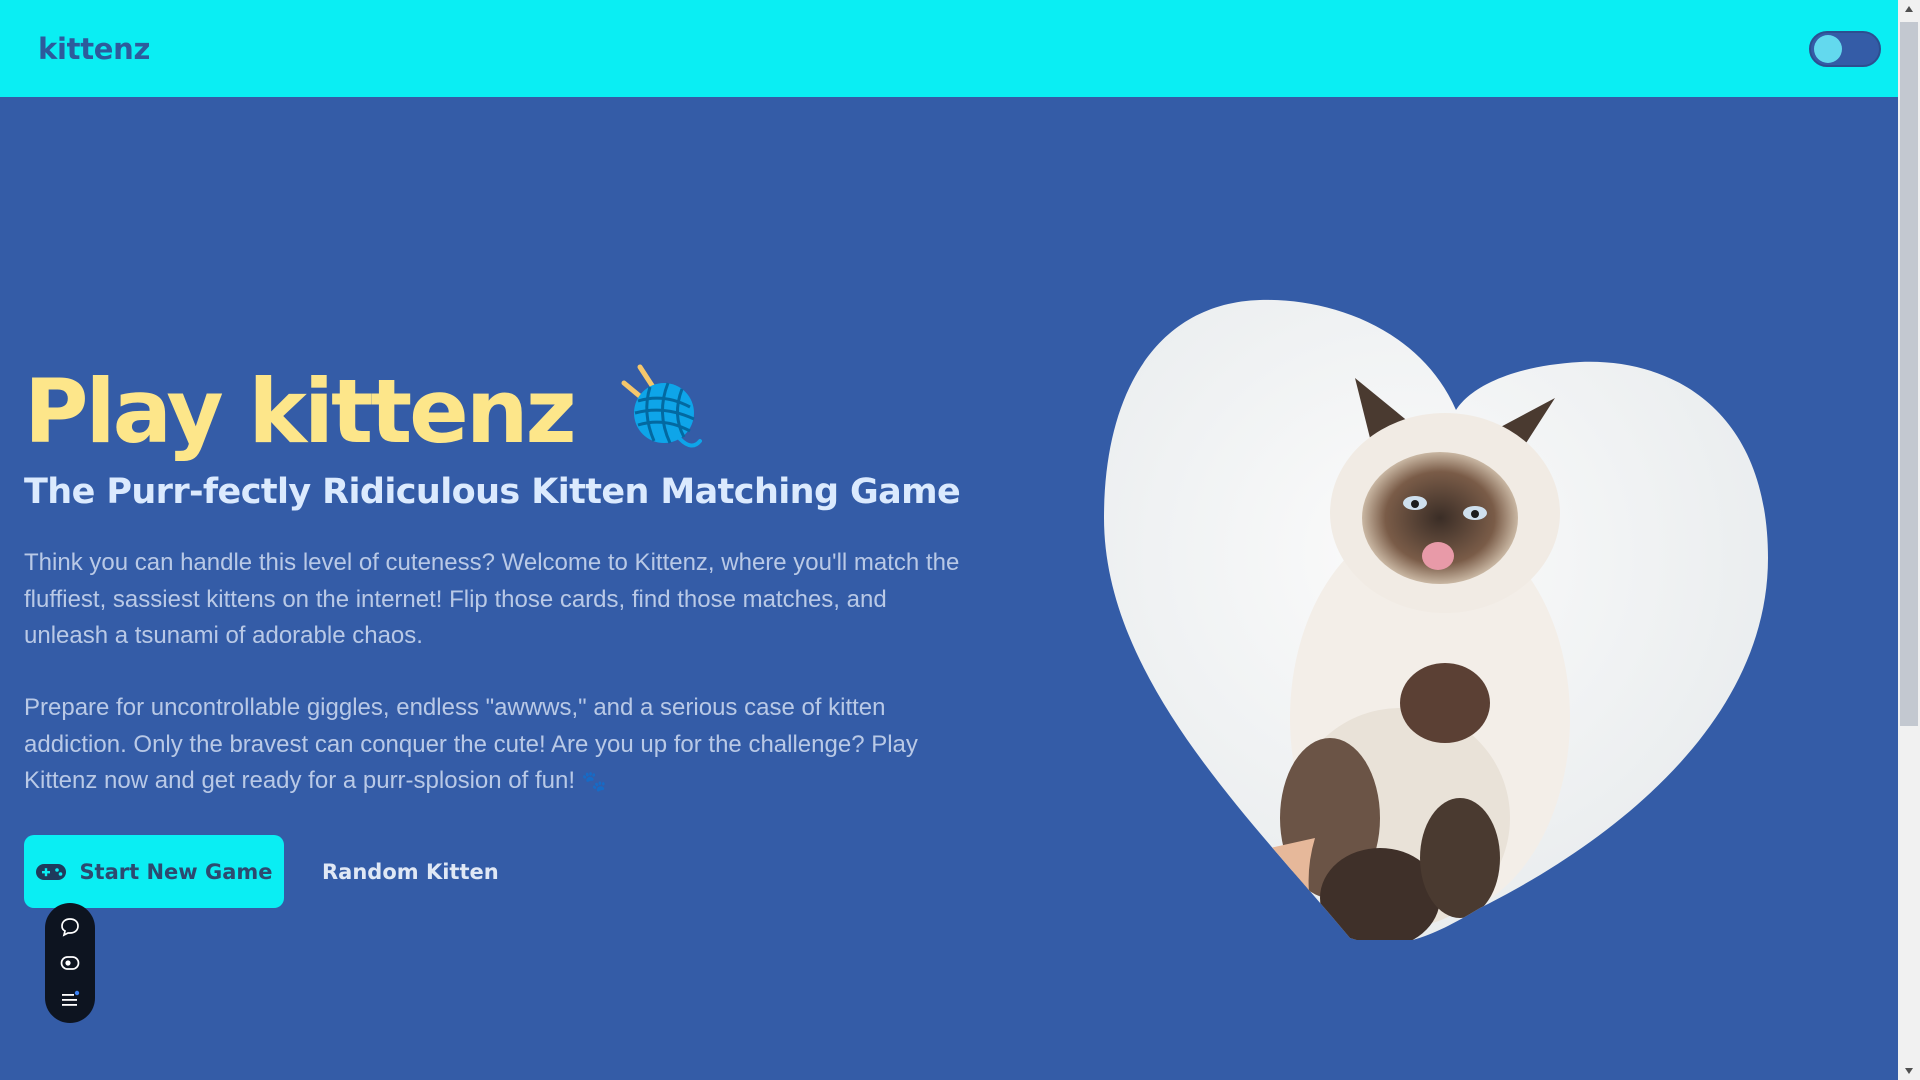 The image size is (1920, 1080). What do you see at coordinates (410, 872) in the screenshot?
I see `random-kitten-button: Random Kitten` at bounding box center [410, 872].